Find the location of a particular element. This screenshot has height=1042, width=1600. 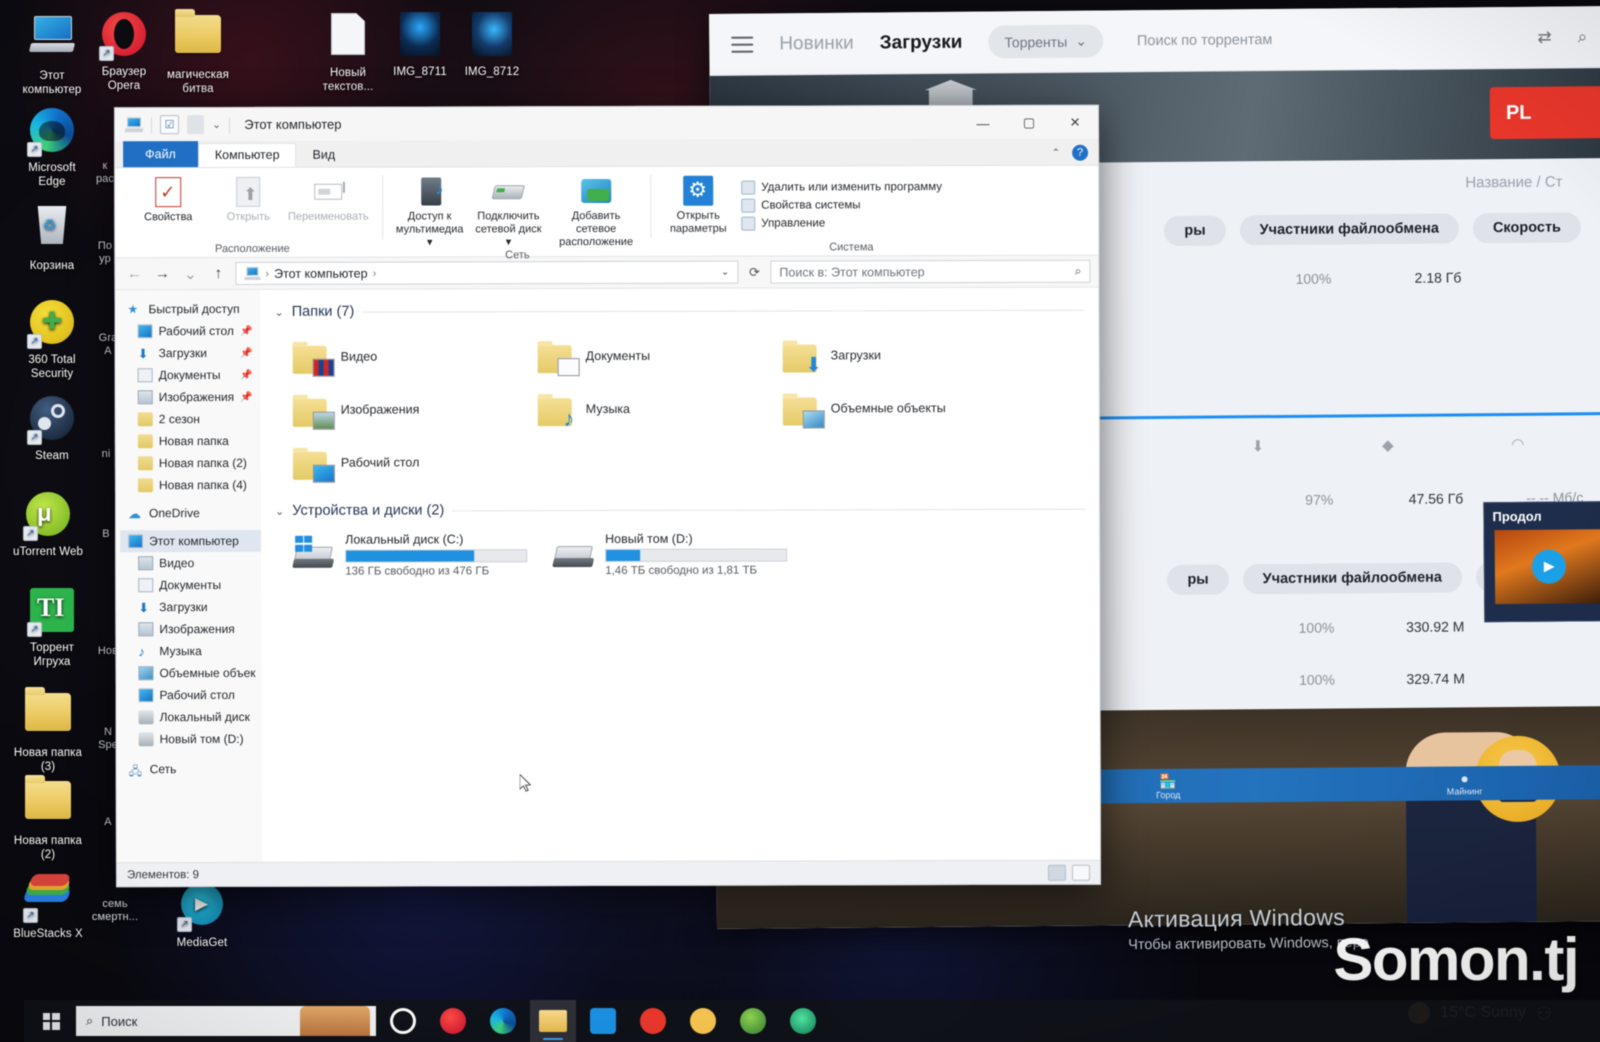

breadcrumb: › Этот компьютер › ⌄ is located at coordinates (487, 272).